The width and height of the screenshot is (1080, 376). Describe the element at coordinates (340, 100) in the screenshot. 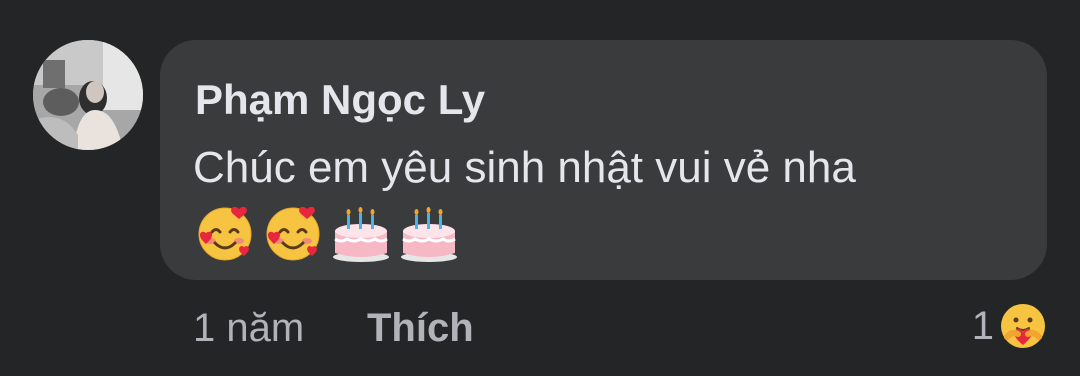

I see `comment-author-name: Phạm Ngọc Ly` at that location.